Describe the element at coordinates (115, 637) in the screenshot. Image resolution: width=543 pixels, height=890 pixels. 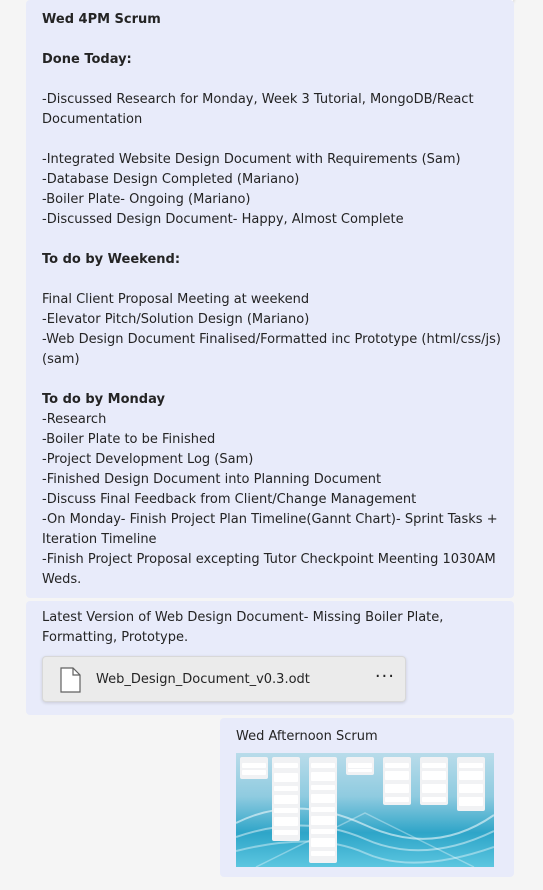
I see `file-message-text-line-2: Formatting, Prototype.` at that location.